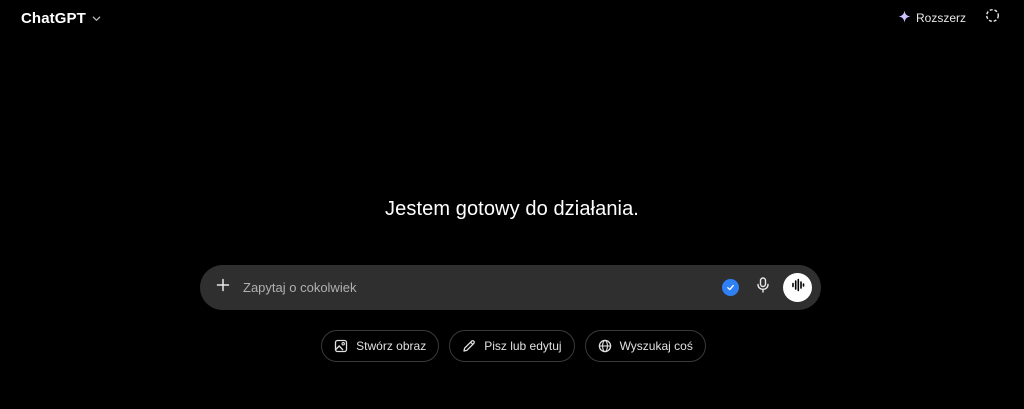 This screenshot has height=409, width=1024. I want to click on sparkle-icon, so click(904, 18).